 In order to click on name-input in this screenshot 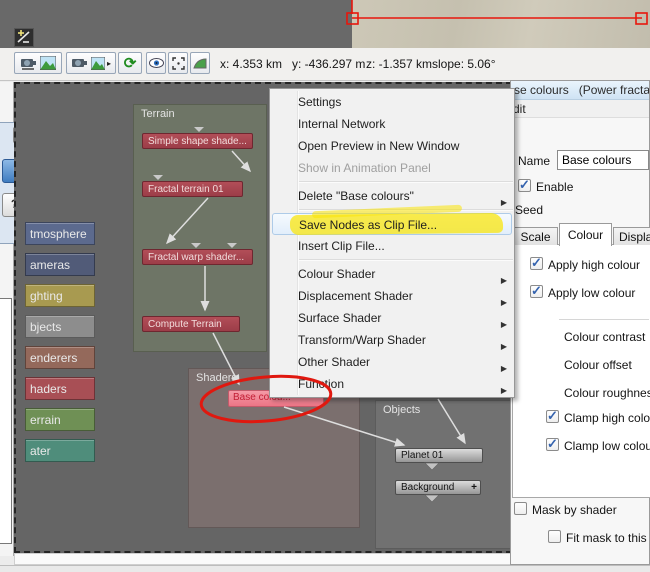, I will do `click(603, 160)`.